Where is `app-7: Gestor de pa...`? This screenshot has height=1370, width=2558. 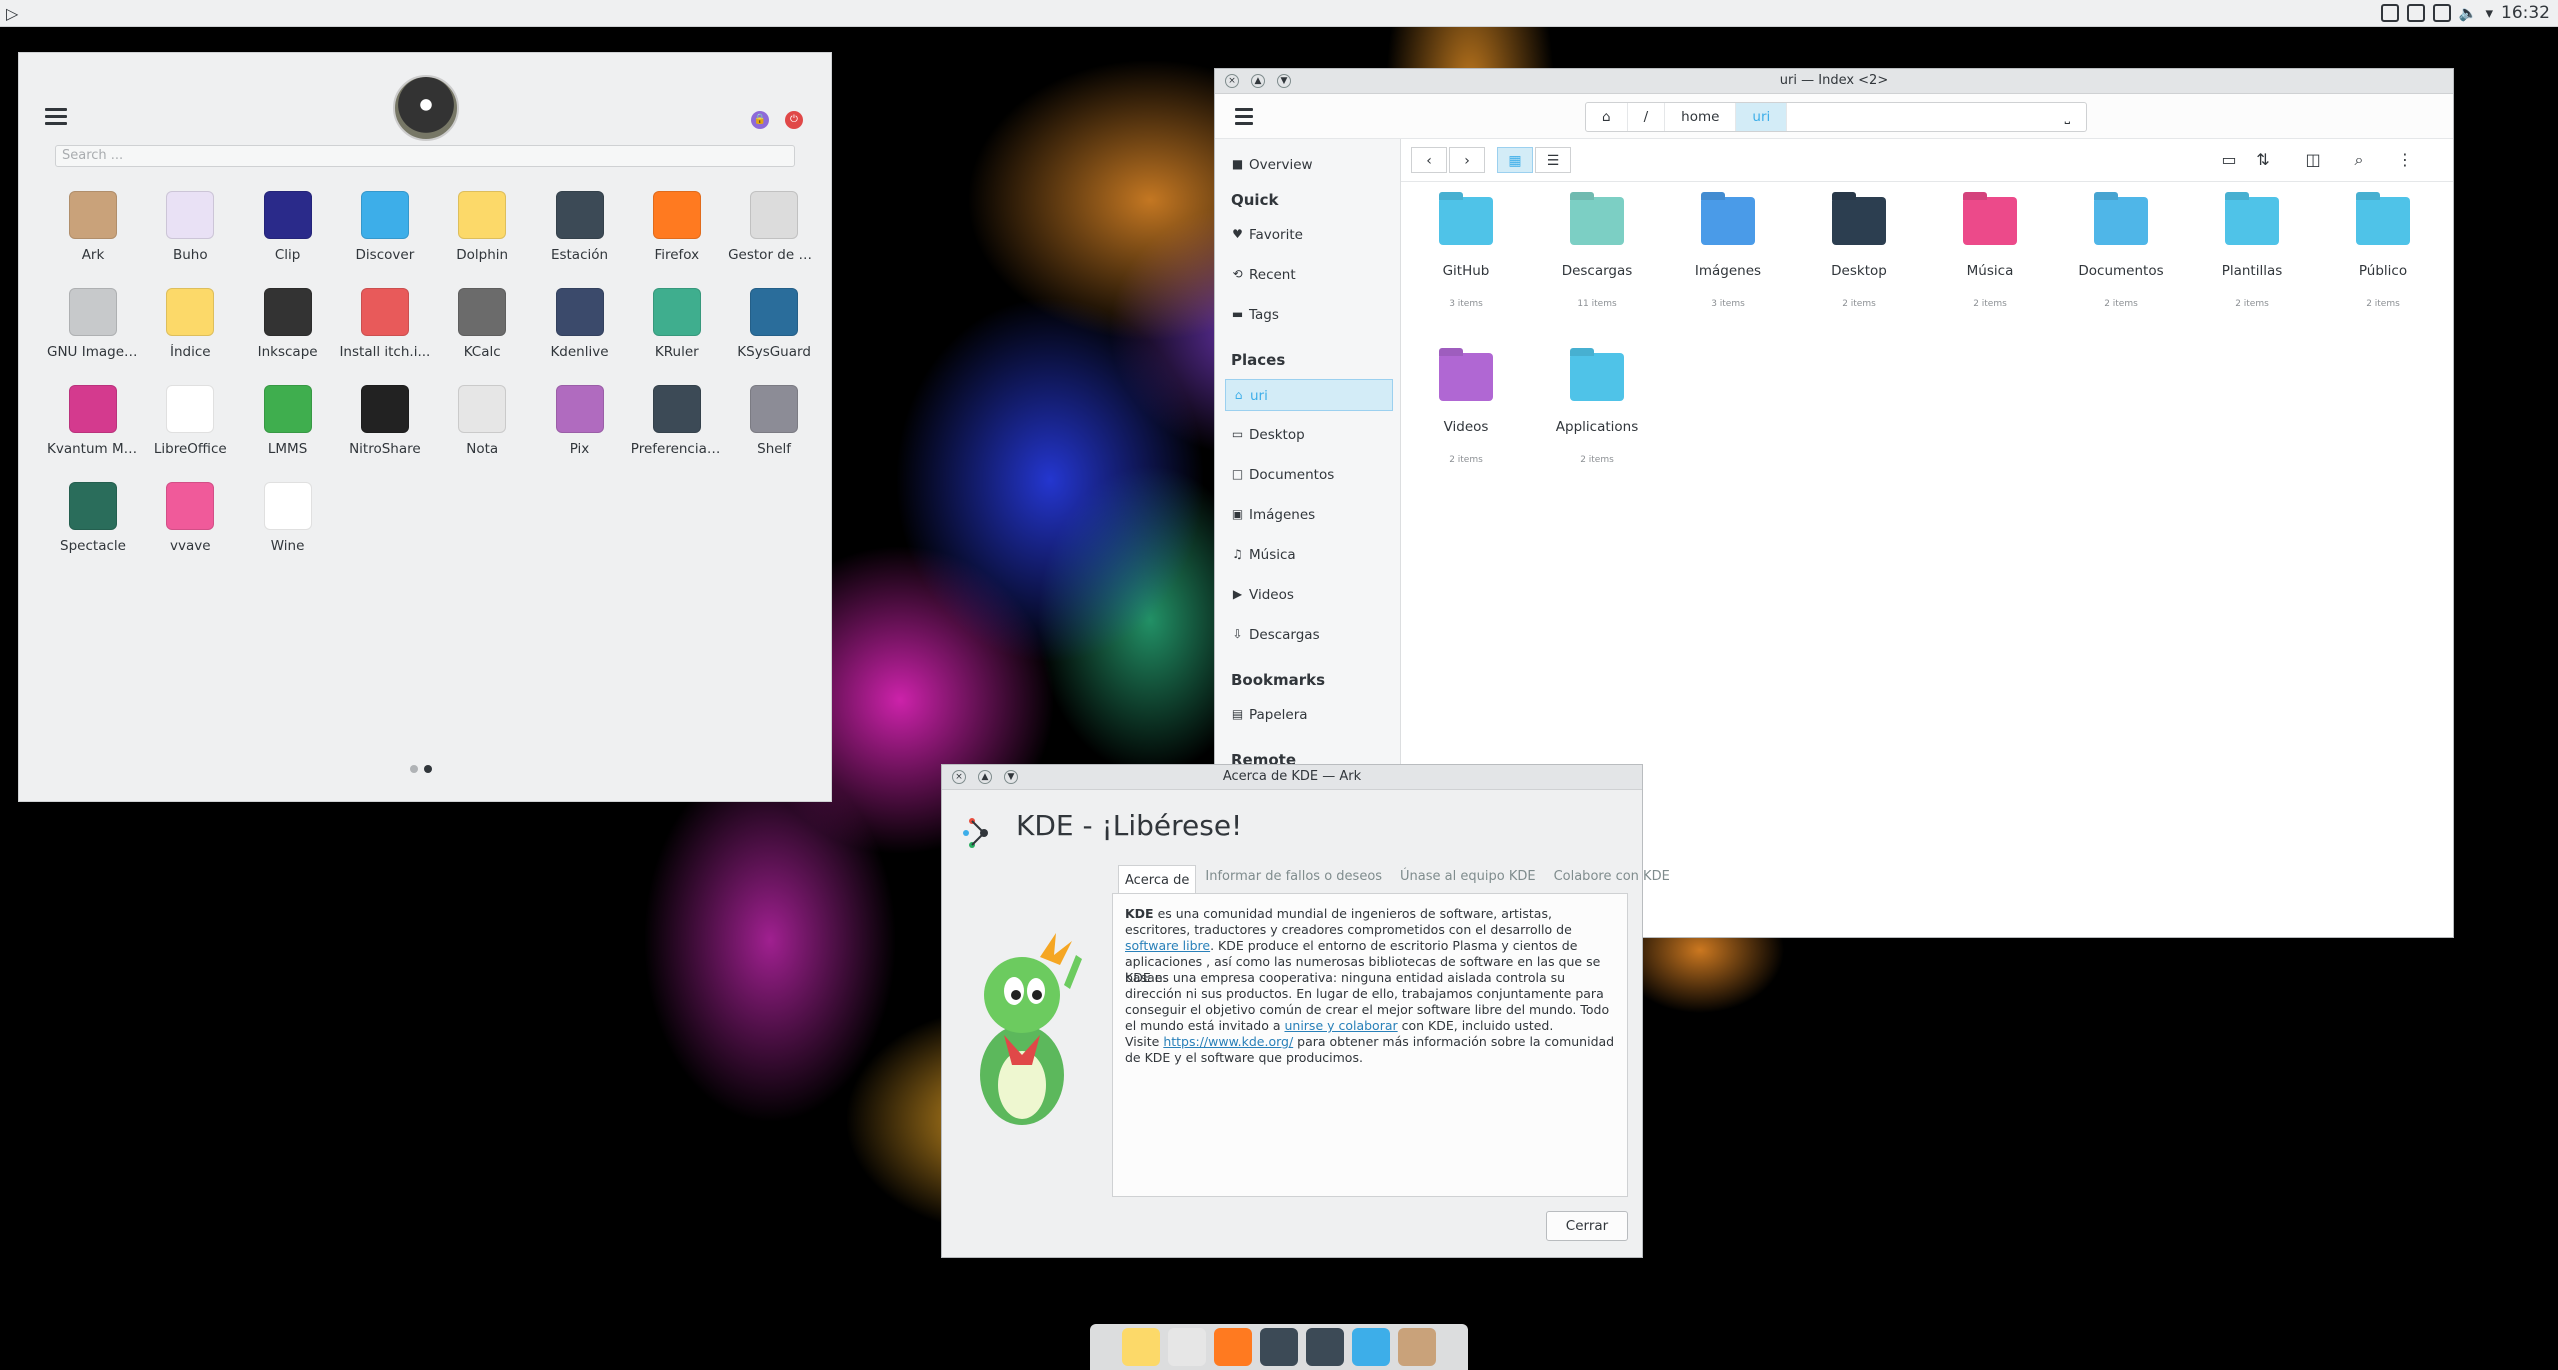 app-7: Gestor de pa... is located at coordinates (774, 229).